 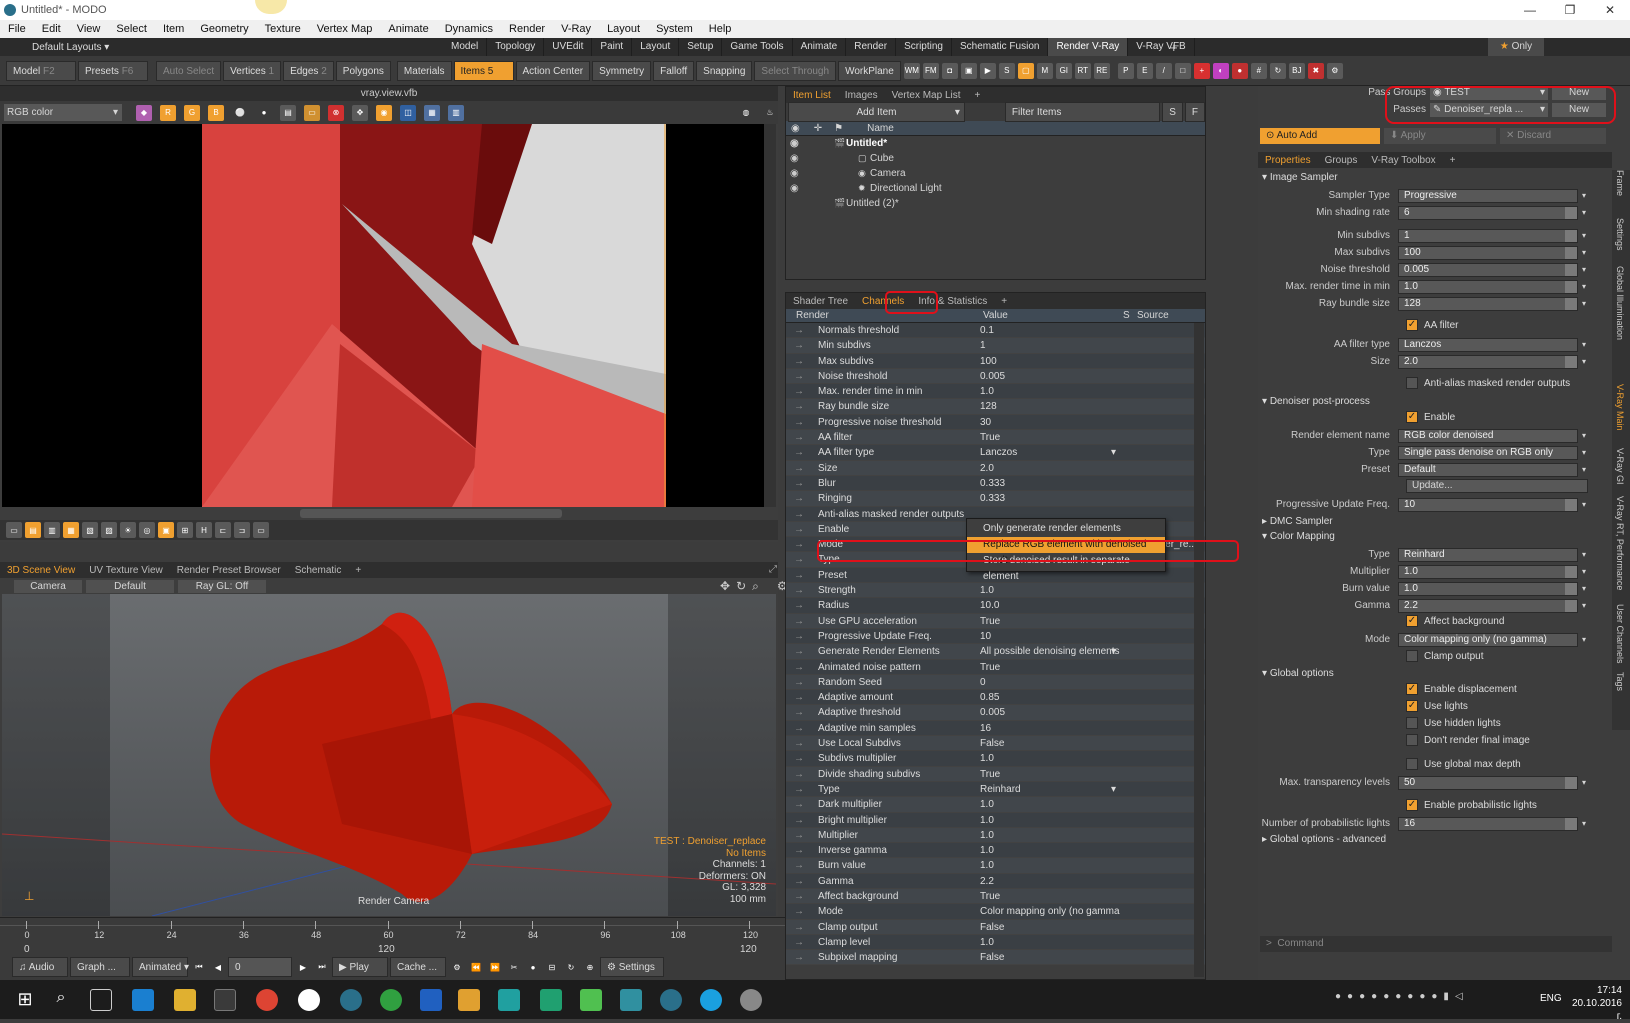 What do you see at coordinates (166, 530) in the screenshot?
I see `stamp-icon: ▣` at bounding box center [166, 530].